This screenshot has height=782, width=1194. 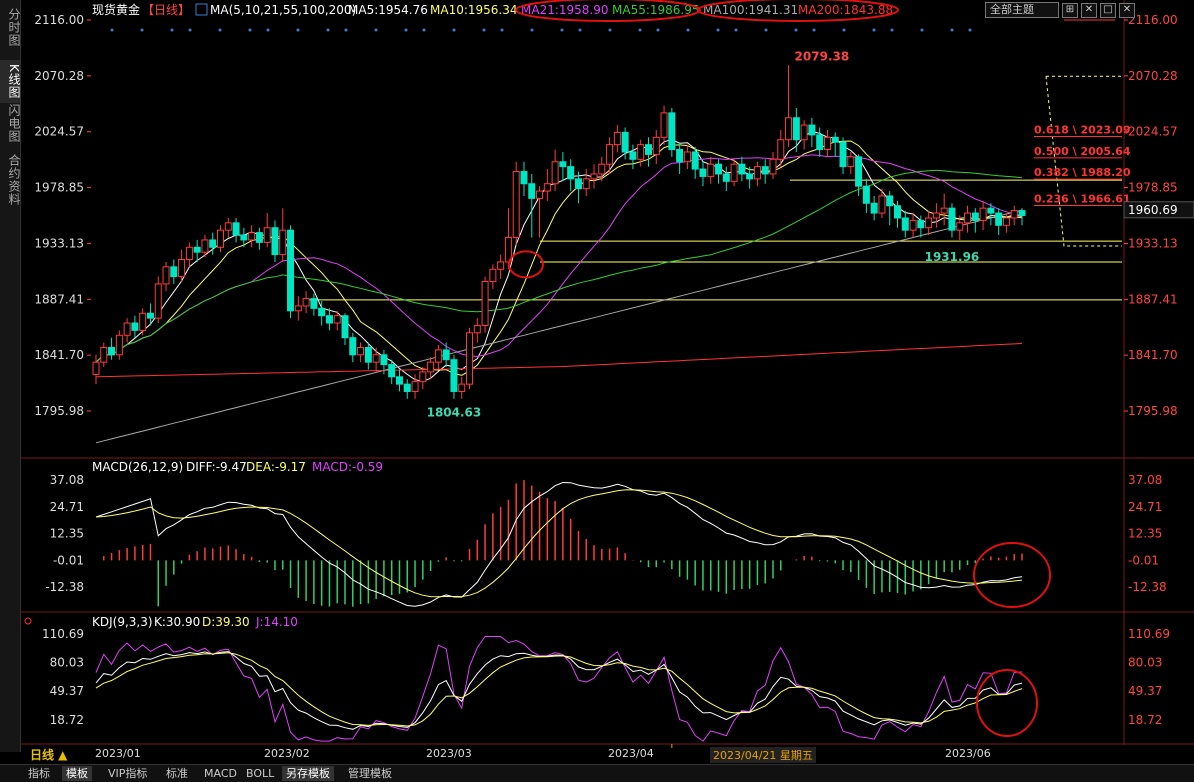 What do you see at coordinates (347, 467) in the screenshot?
I see `macd-value: MACD:-0.59` at bounding box center [347, 467].